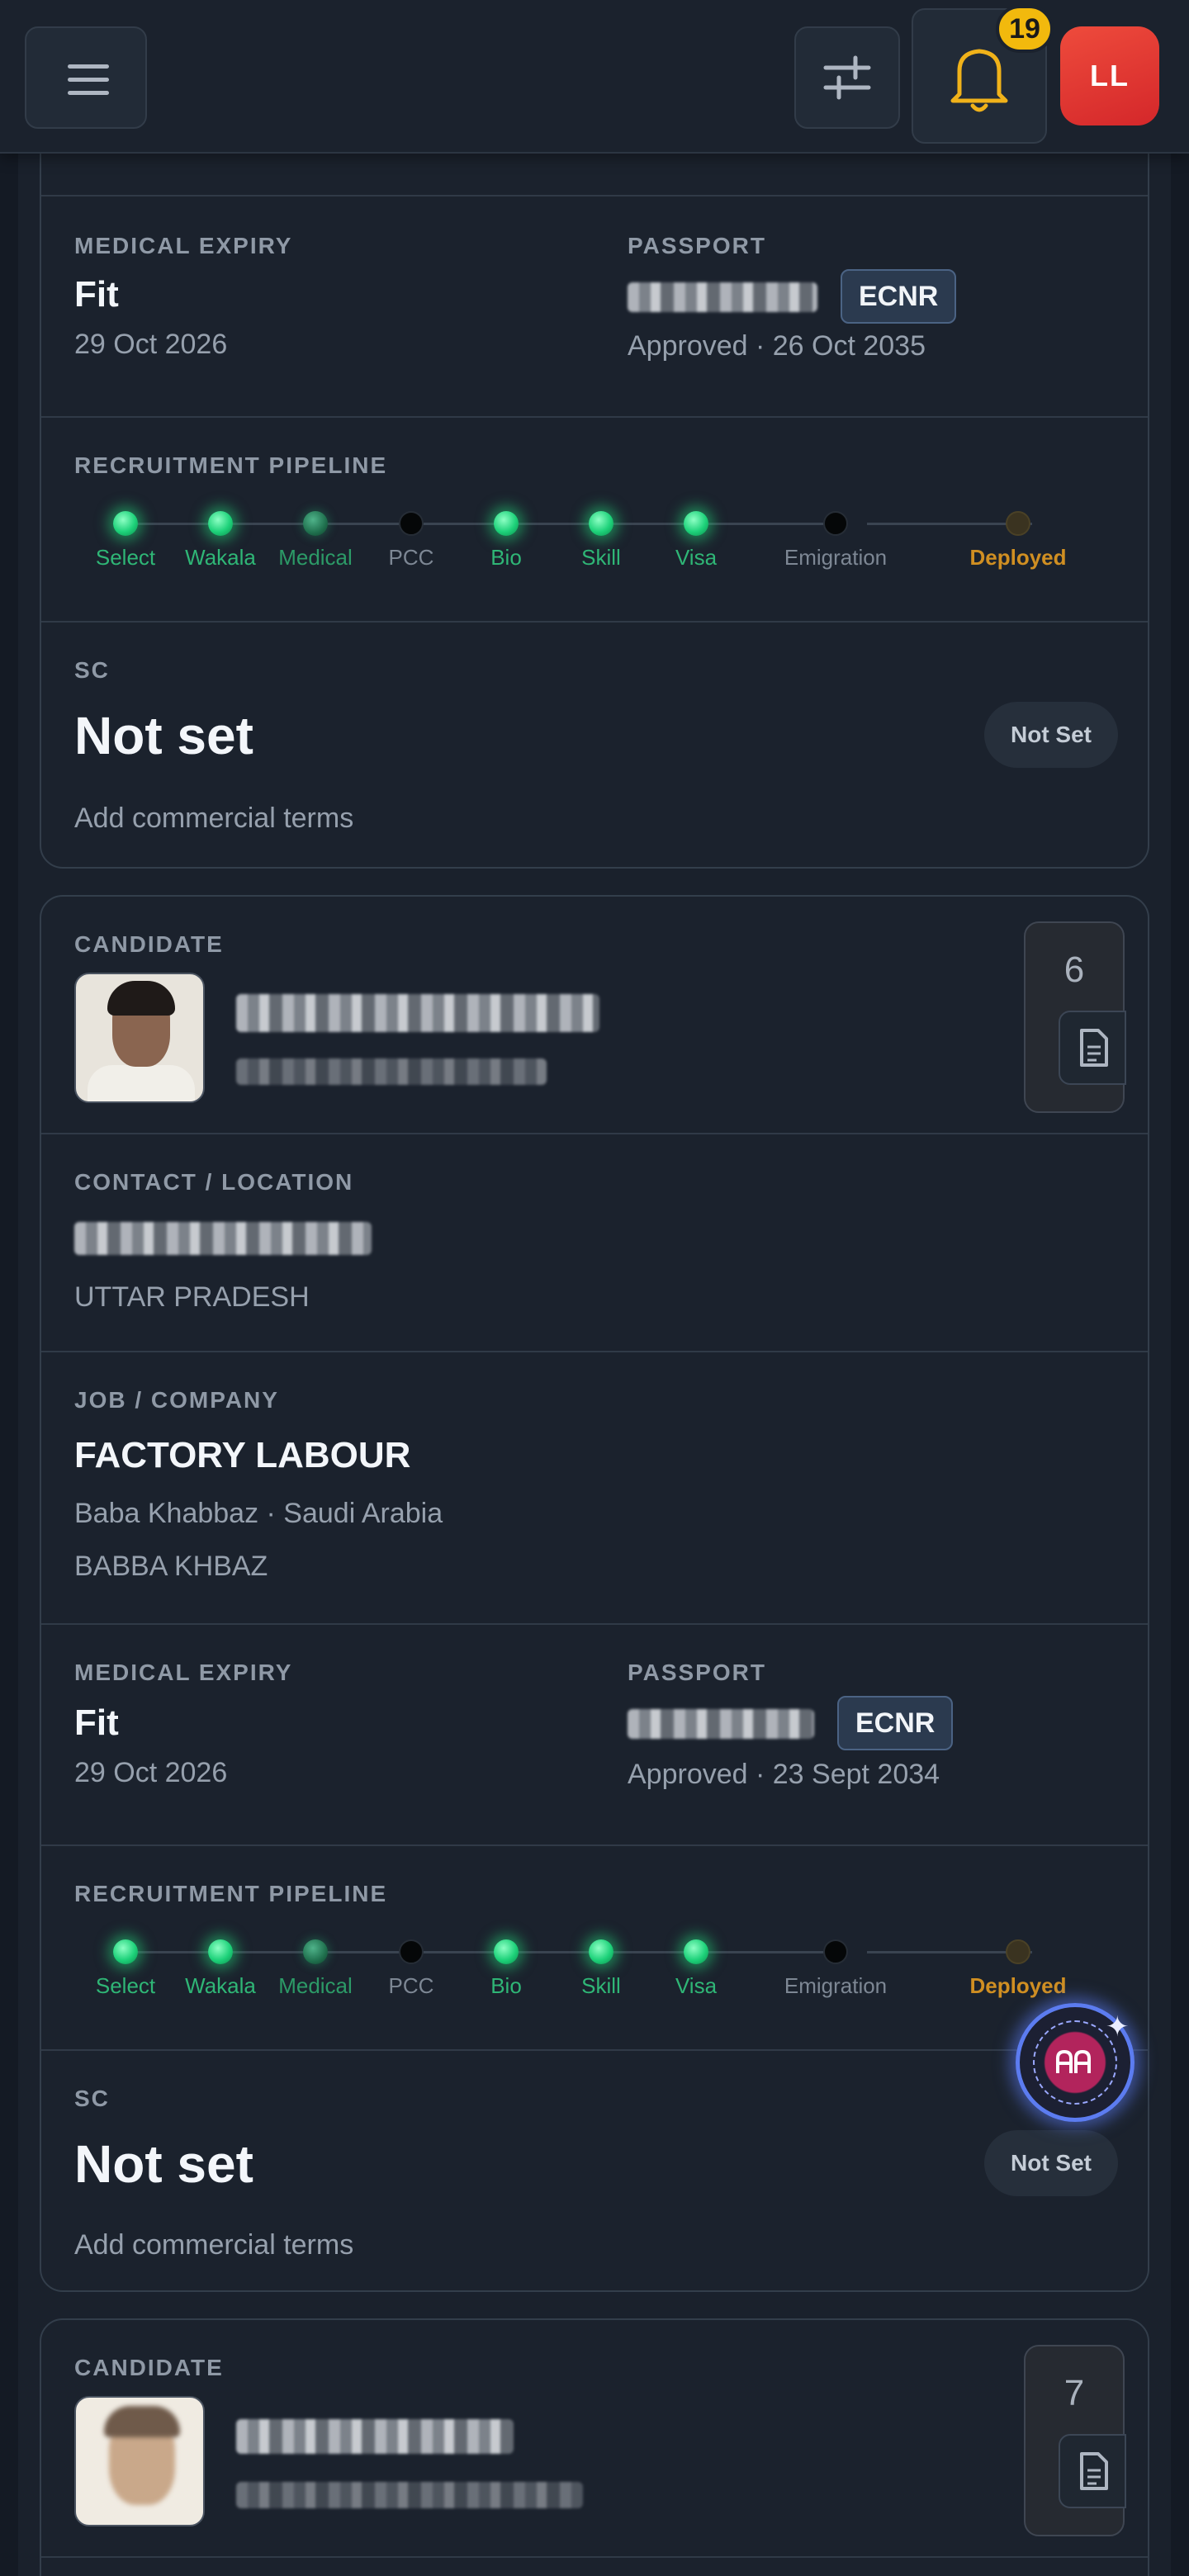 This screenshot has height=2576, width=1189. I want to click on job-company-label: JOB / COMPANY, so click(176, 1400).